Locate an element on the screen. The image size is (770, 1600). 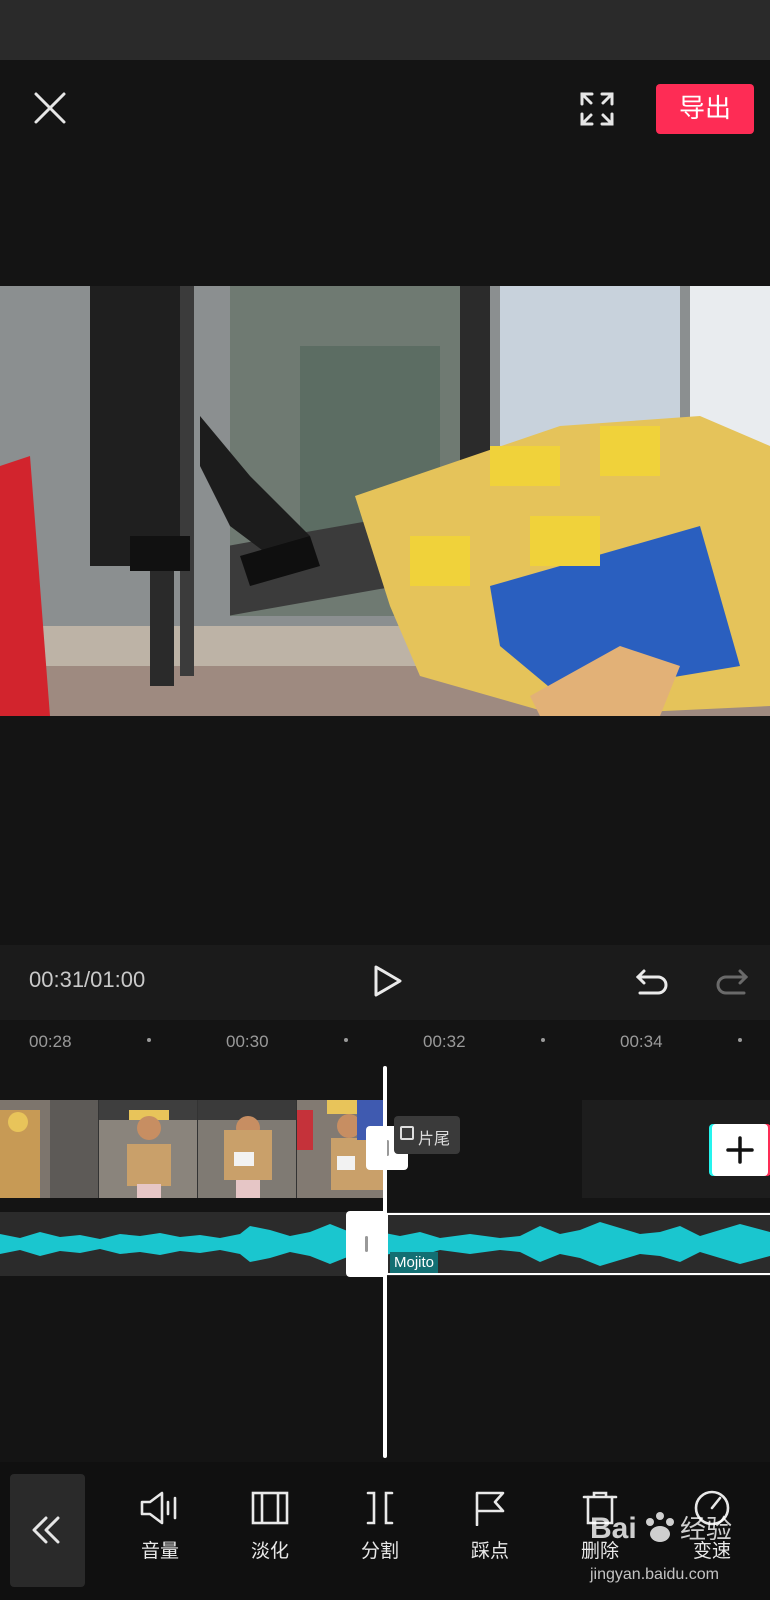
tool-label: 分割 is located at coordinates (379, 1551).